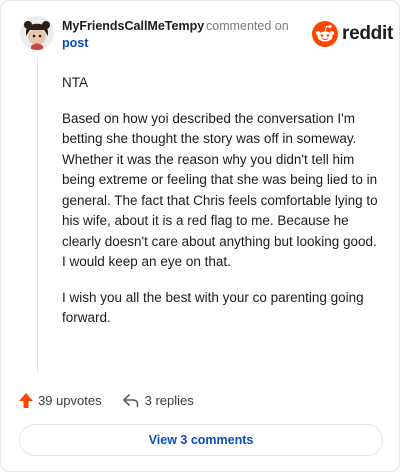  I want to click on view-comments-button: View 3 comments, so click(201, 440).